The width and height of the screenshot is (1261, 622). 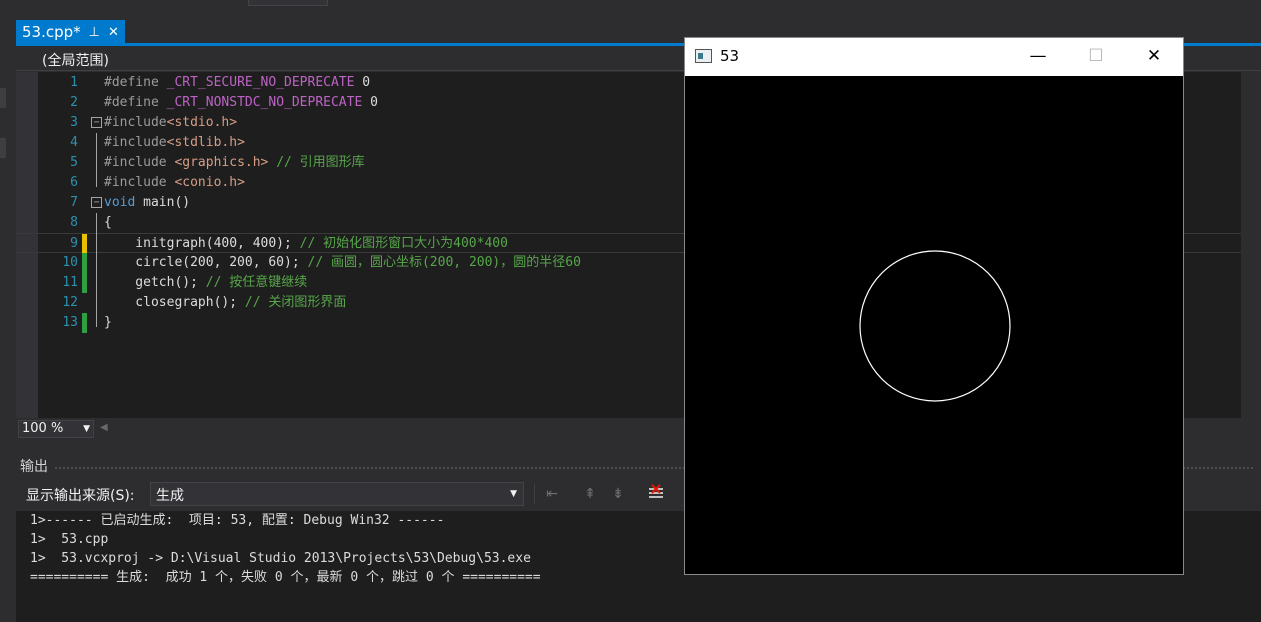 What do you see at coordinates (552, 494) in the screenshot?
I see `go-to-previous-icon: ⇤` at bounding box center [552, 494].